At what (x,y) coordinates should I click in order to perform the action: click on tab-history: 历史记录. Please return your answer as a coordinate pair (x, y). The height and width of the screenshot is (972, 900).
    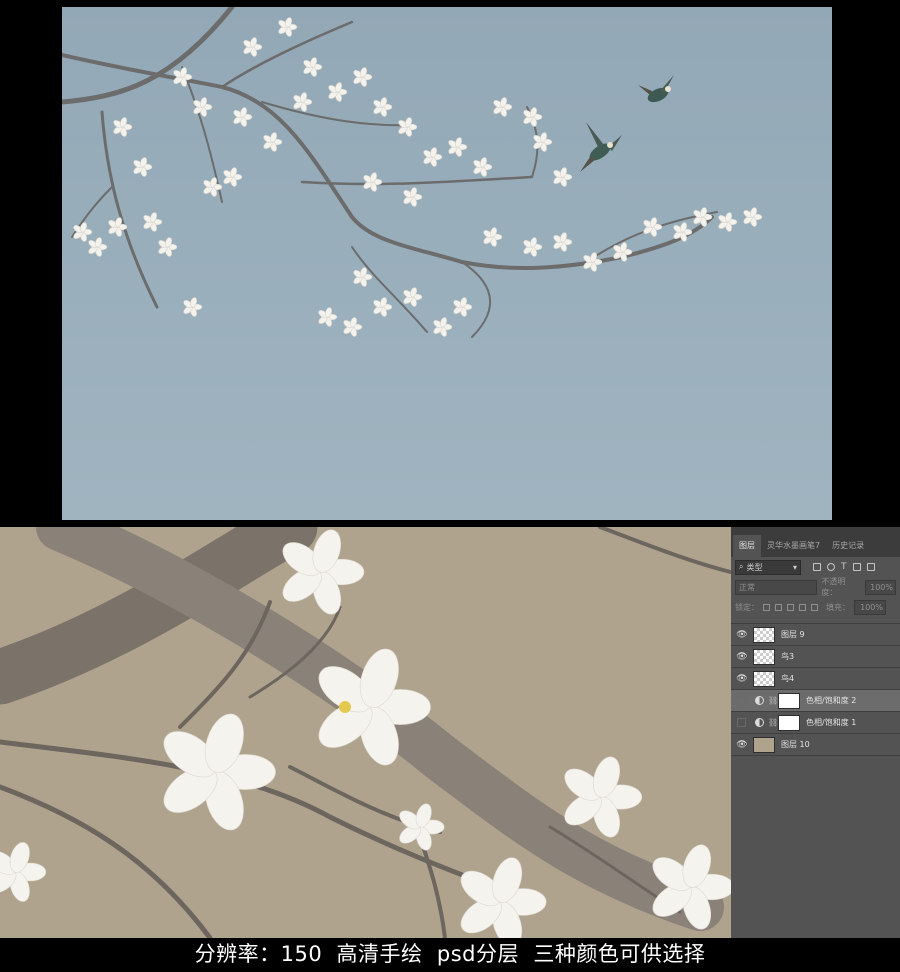
    Looking at the image, I should click on (848, 546).